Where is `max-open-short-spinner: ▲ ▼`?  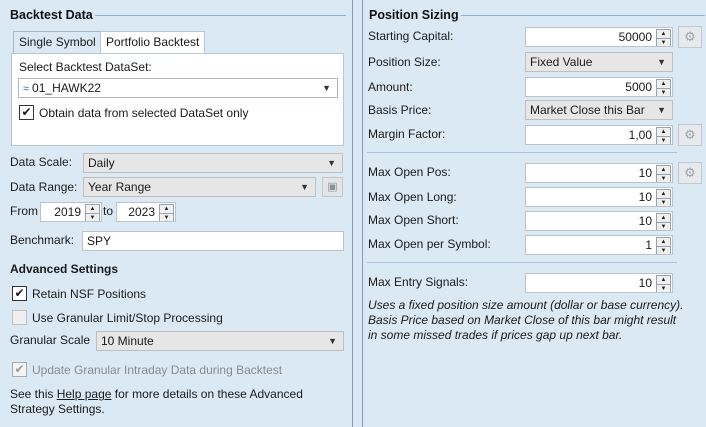 max-open-short-spinner: ▲ ▼ is located at coordinates (663, 221).